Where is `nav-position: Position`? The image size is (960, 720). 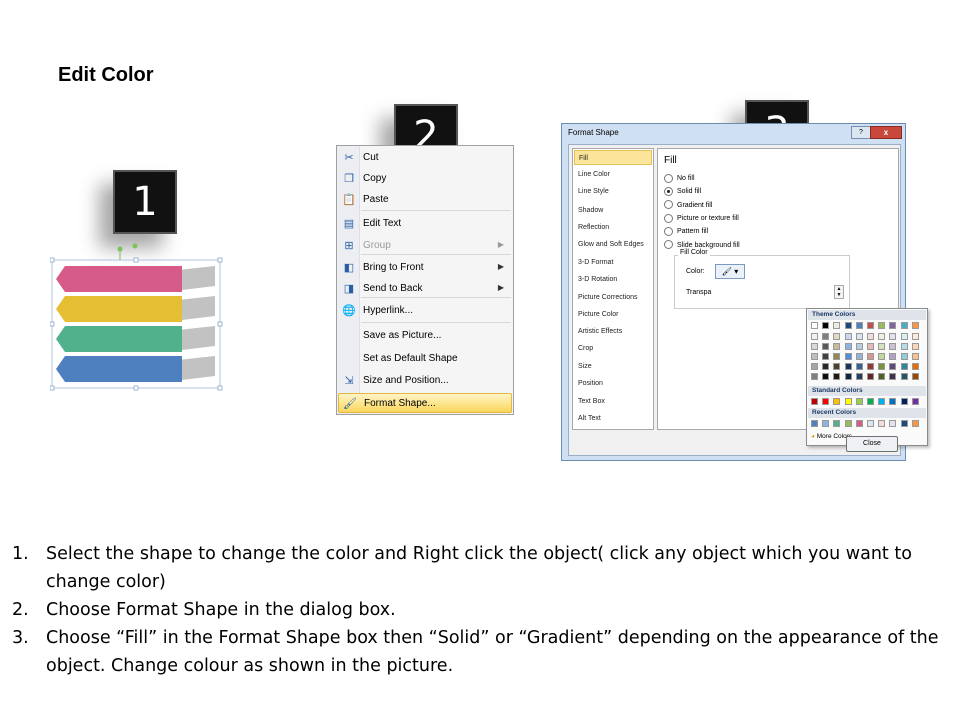
nav-position: Position is located at coordinates (613, 383).